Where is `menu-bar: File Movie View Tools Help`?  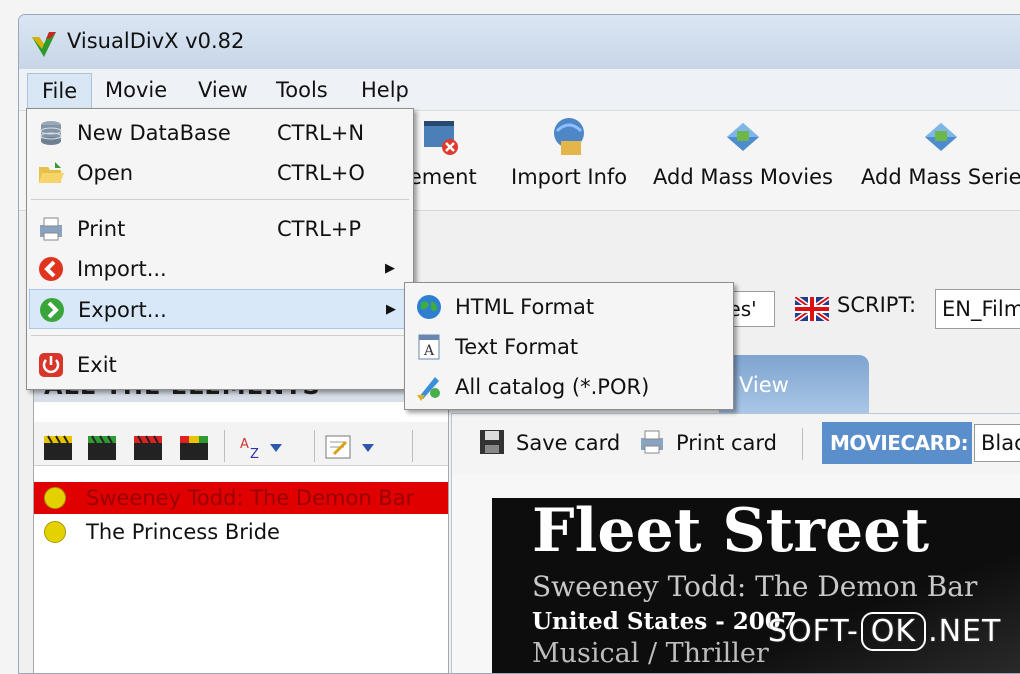 menu-bar: File Movie View Tools Help is located at coordinates (519, 90).